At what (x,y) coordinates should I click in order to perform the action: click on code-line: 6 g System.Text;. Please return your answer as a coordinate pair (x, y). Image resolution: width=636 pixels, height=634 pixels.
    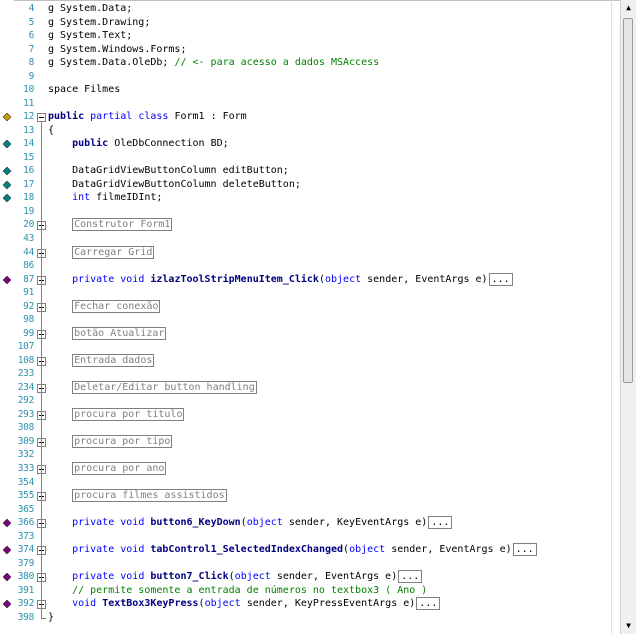
    Looking at the image, I should click on (310, 36).